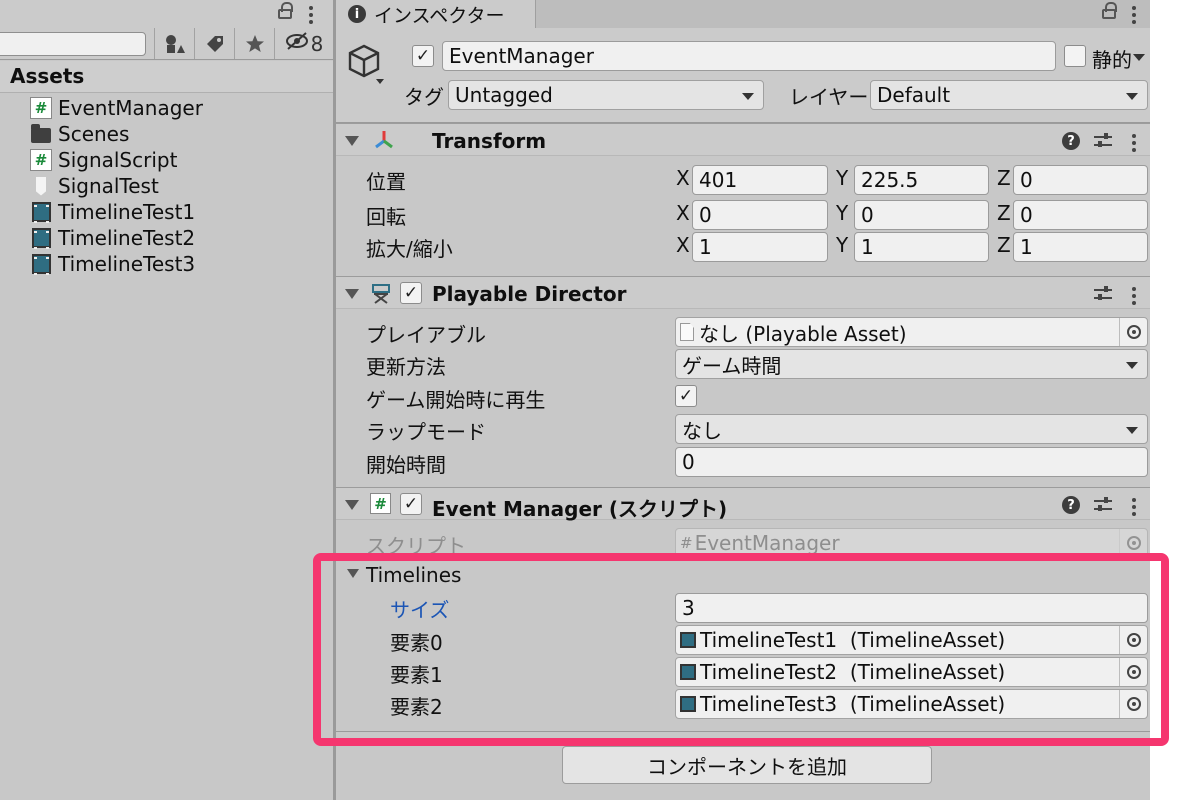 The width and height of the screenshot is (1200, 800). I want to click on script-value: EventManager, so click(767, 543).